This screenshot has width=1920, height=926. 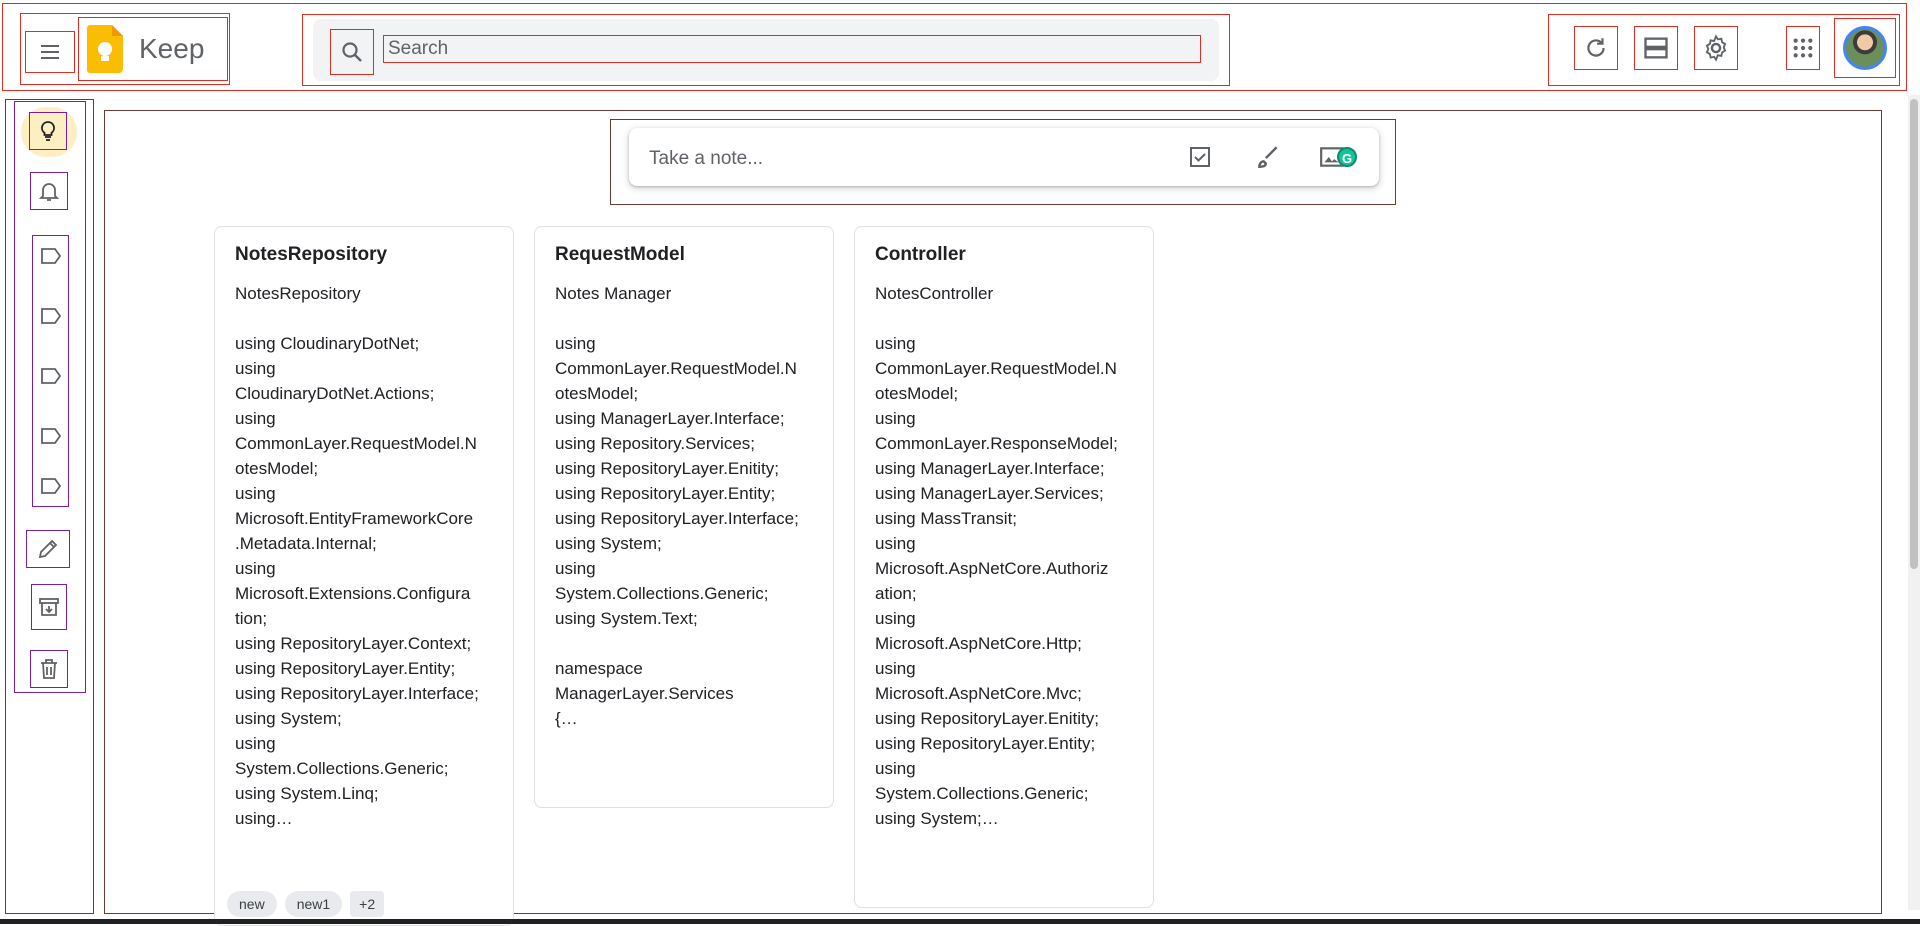 I want to click on google-apps-button, so click(x=1803, y=48).